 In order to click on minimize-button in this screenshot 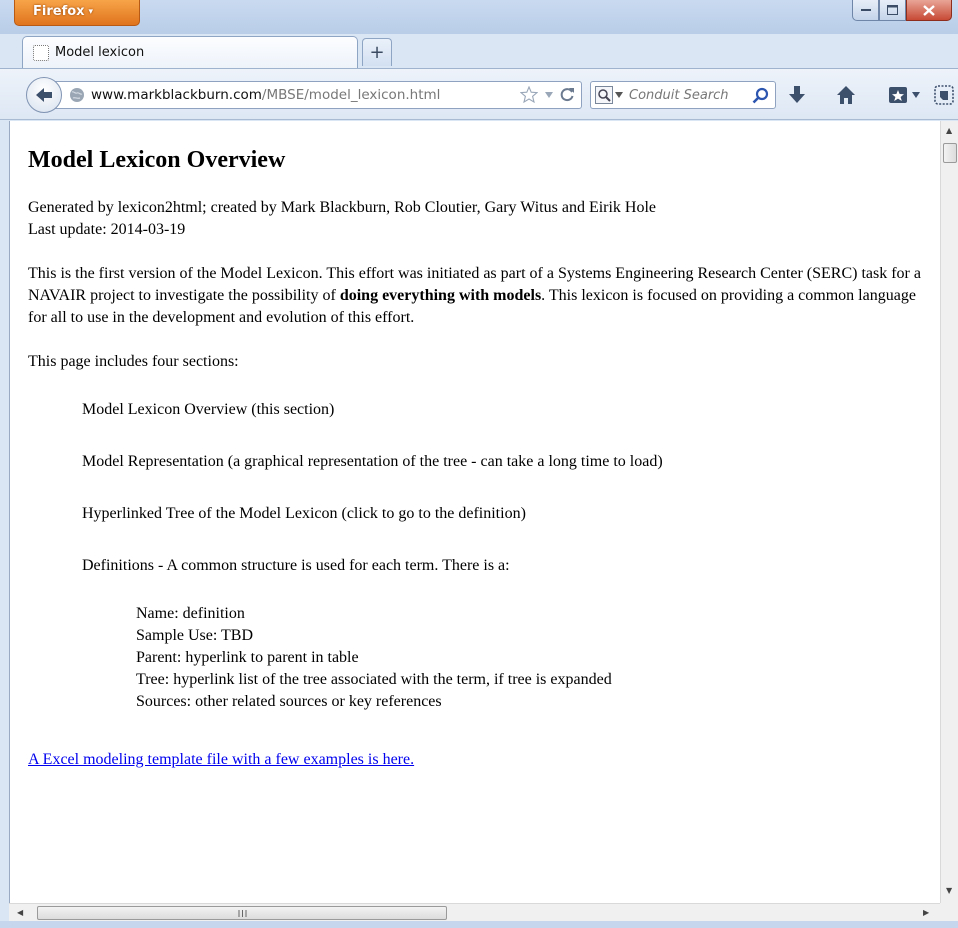, I will do `click(865, 10)`.